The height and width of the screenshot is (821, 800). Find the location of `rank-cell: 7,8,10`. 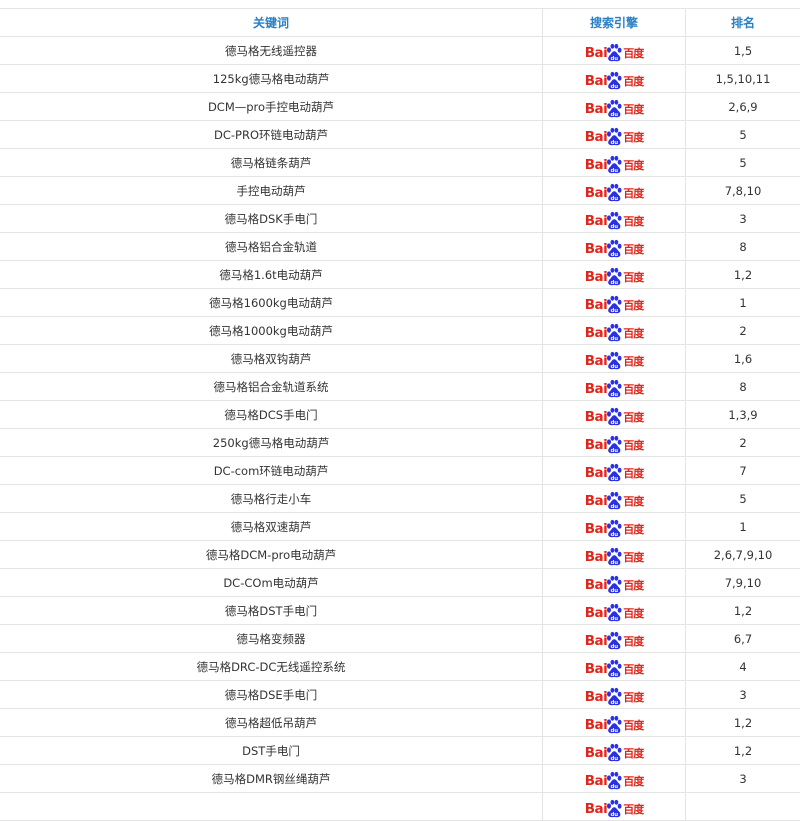

rank-cell: 7,8,10 is located at coordinates (743, 191).